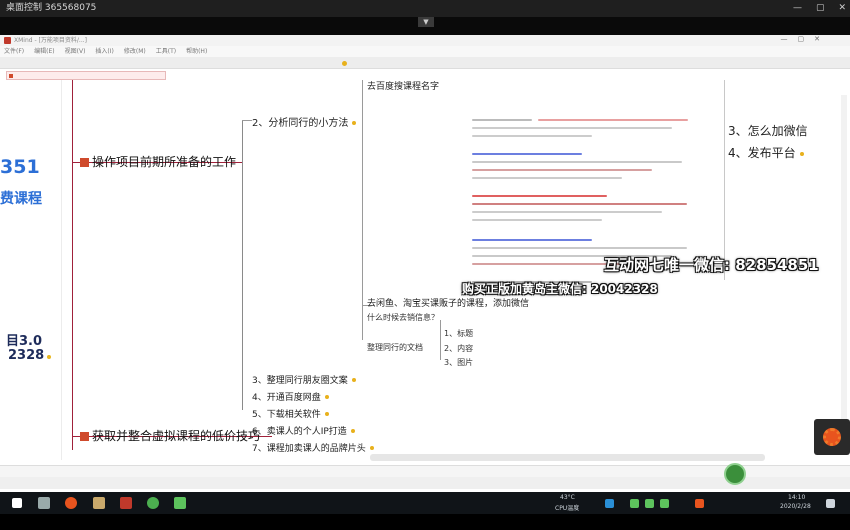 The width and height of the screenshot is (850, 530). Describe the element at coordinates (425, 522) in the screenshot. I see `bottom-bar` at that location.